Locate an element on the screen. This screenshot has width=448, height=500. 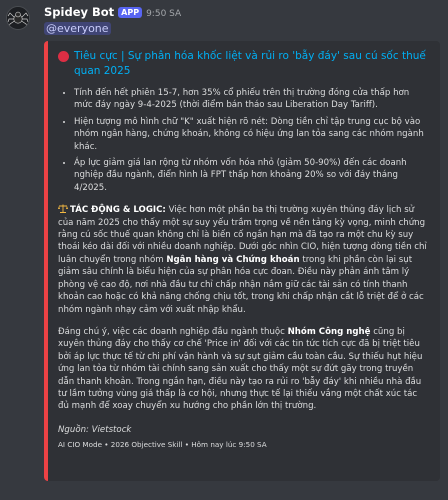
red-circle-icon is located at coordinates (63, 56).